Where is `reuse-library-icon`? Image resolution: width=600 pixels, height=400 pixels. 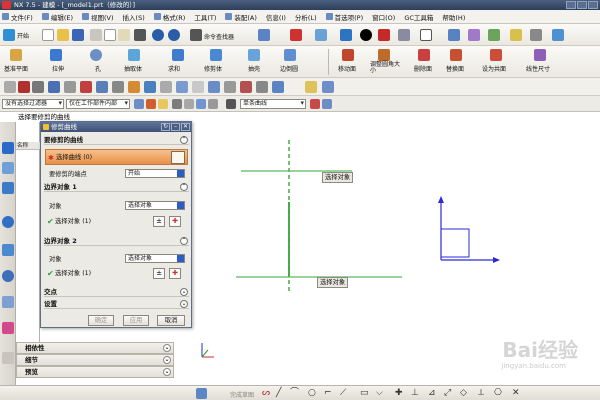
reuse-library-icon is located at coordinates (8, 222).